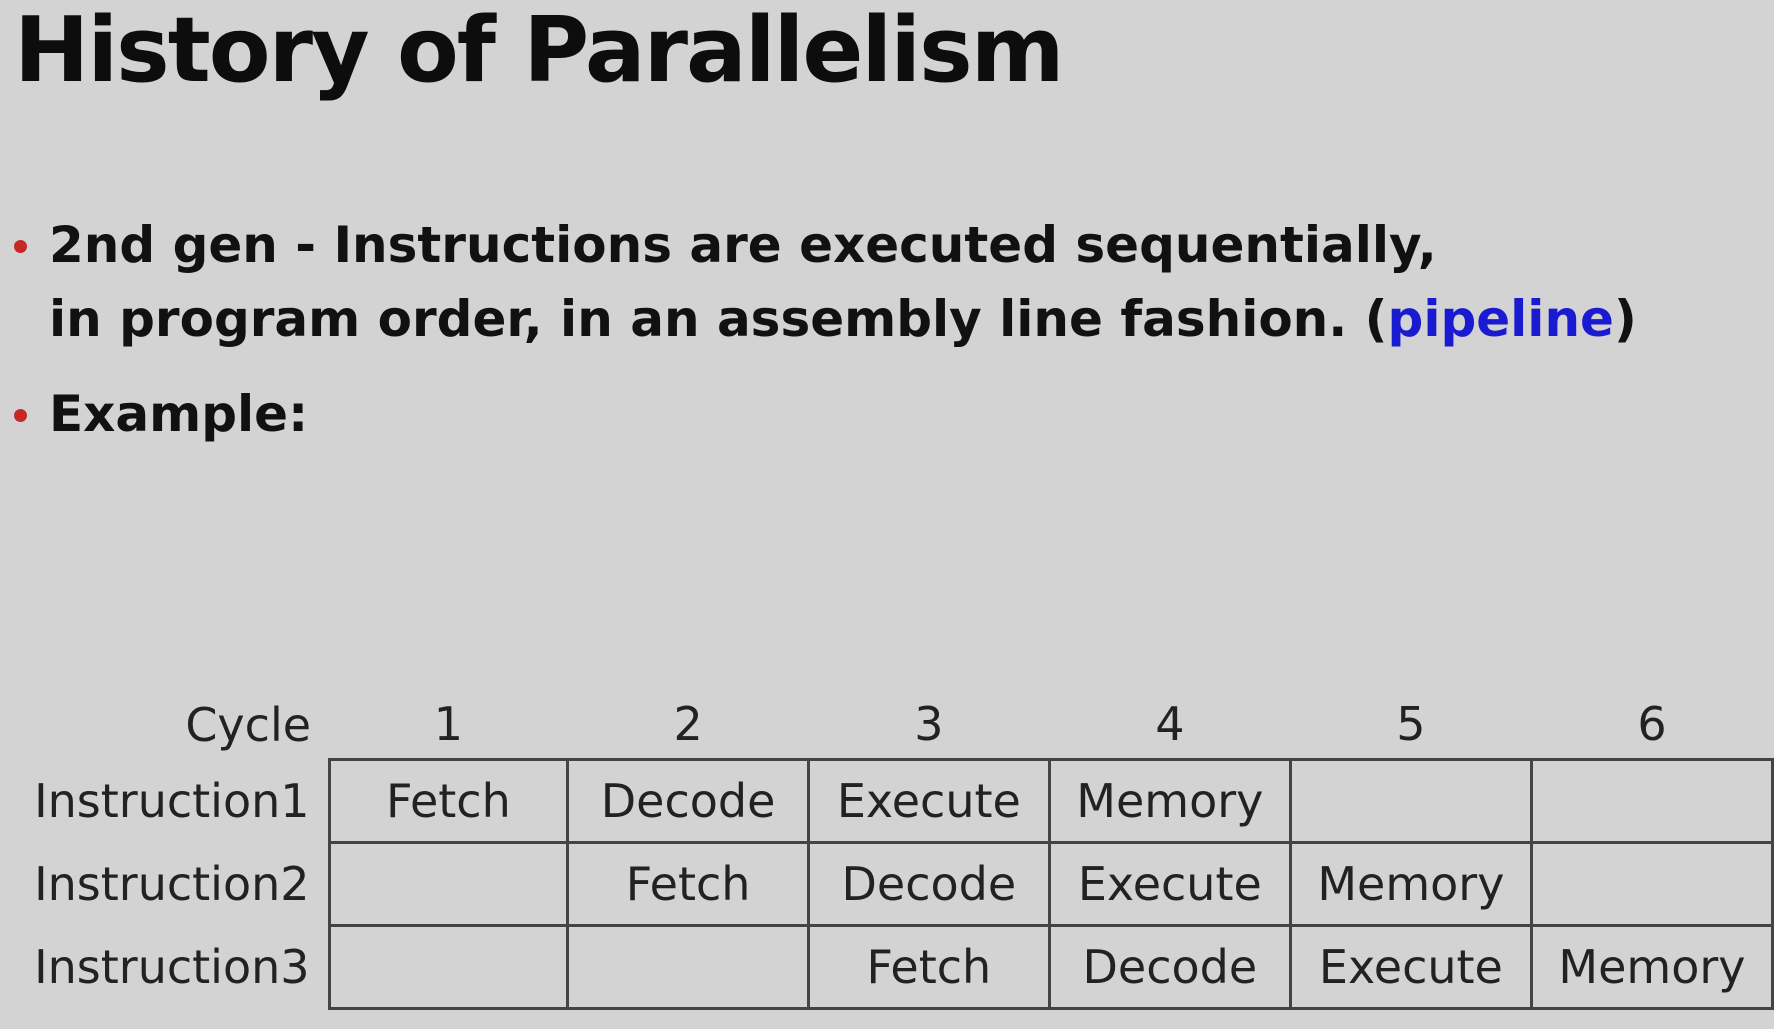 The image size is (1774, 1029). Describe the element at coordinates (929, 724) in the screenshot. I see `cycle-number: 3` at that location.